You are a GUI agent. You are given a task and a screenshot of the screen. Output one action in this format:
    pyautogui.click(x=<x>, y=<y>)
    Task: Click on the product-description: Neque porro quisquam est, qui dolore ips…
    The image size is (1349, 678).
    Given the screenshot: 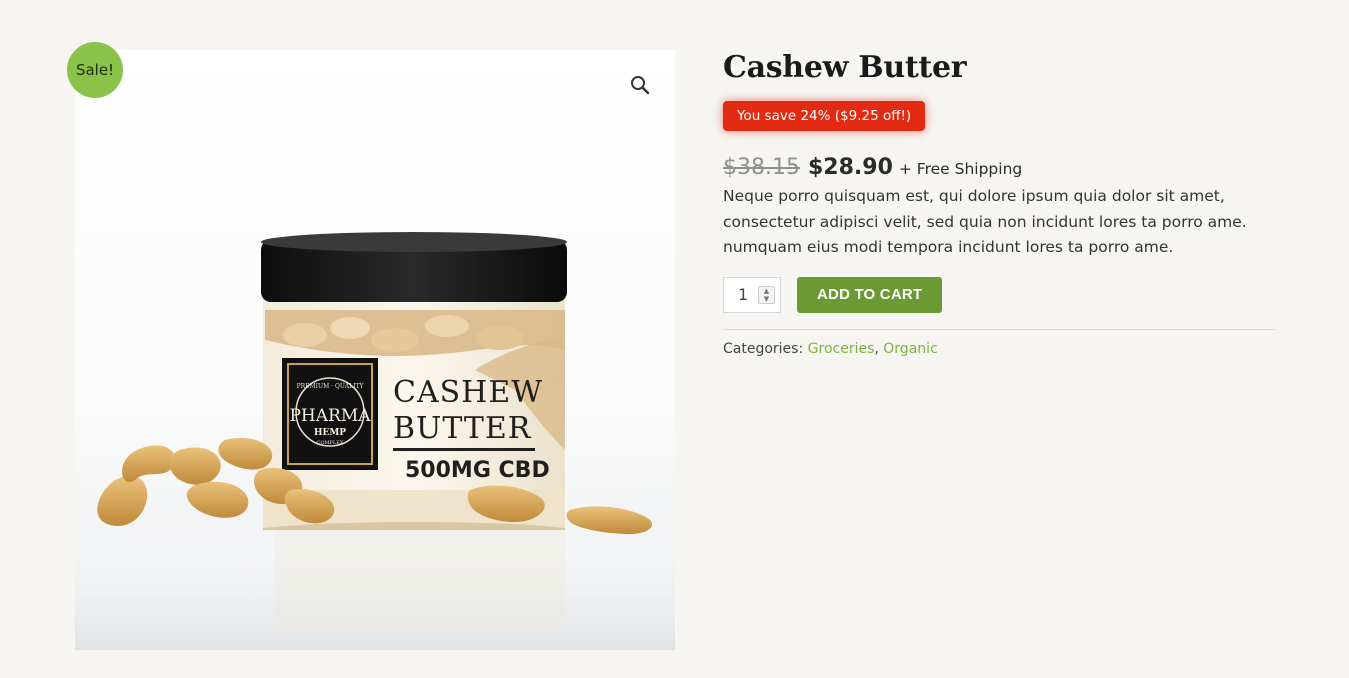 What is the action you would take?
    pyautogui.click(x=985, y=221)
    